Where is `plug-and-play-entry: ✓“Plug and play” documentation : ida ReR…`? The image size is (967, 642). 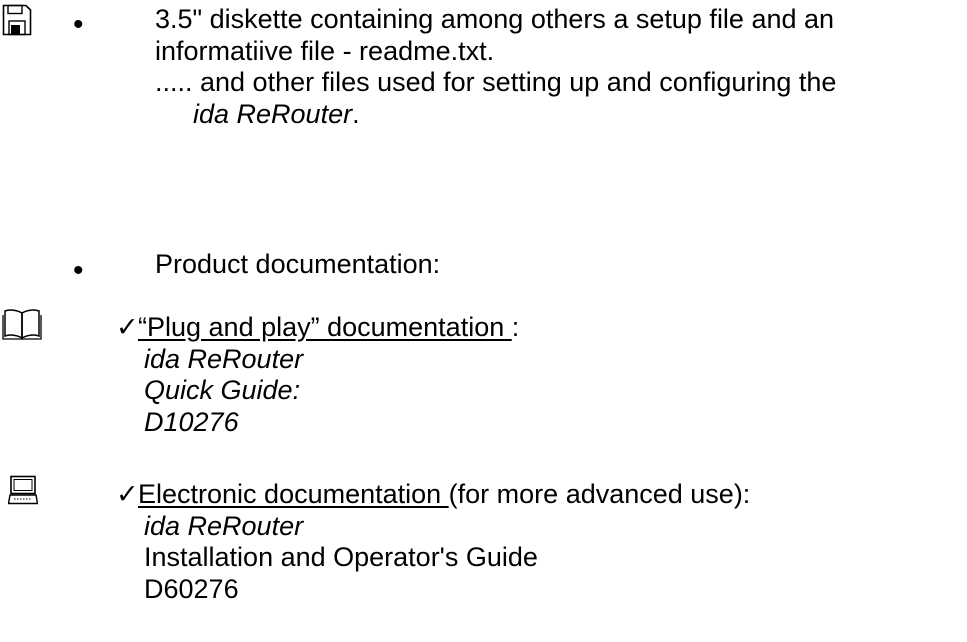 plug-and-play-entry: ✓“Plug and play” documentation : ida ReR… is located at coordinates (317, 375).